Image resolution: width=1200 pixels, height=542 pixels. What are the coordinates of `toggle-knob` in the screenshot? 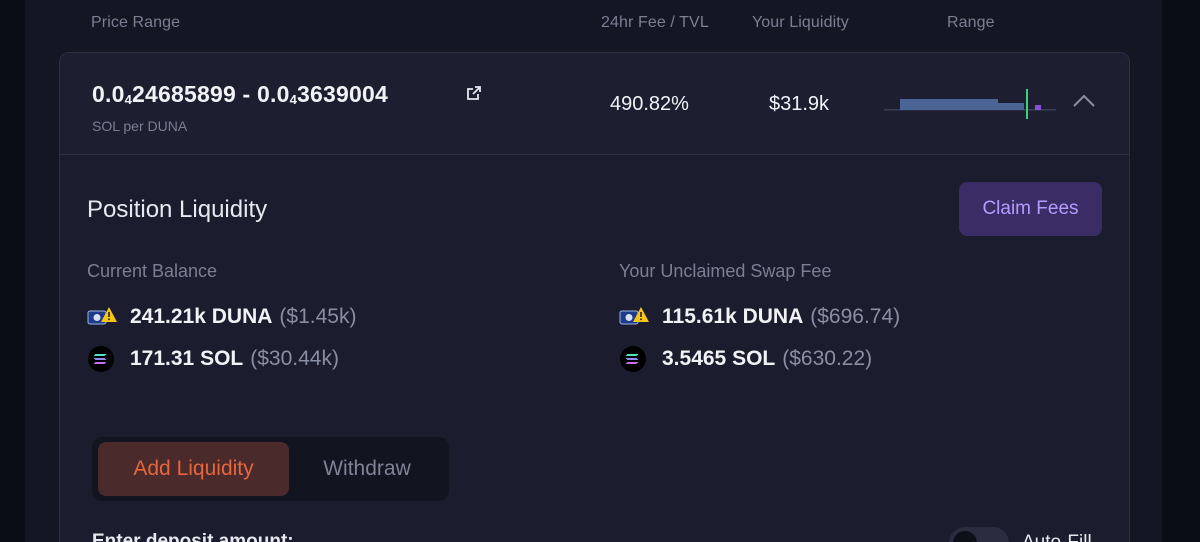 It's located at (965, 536).